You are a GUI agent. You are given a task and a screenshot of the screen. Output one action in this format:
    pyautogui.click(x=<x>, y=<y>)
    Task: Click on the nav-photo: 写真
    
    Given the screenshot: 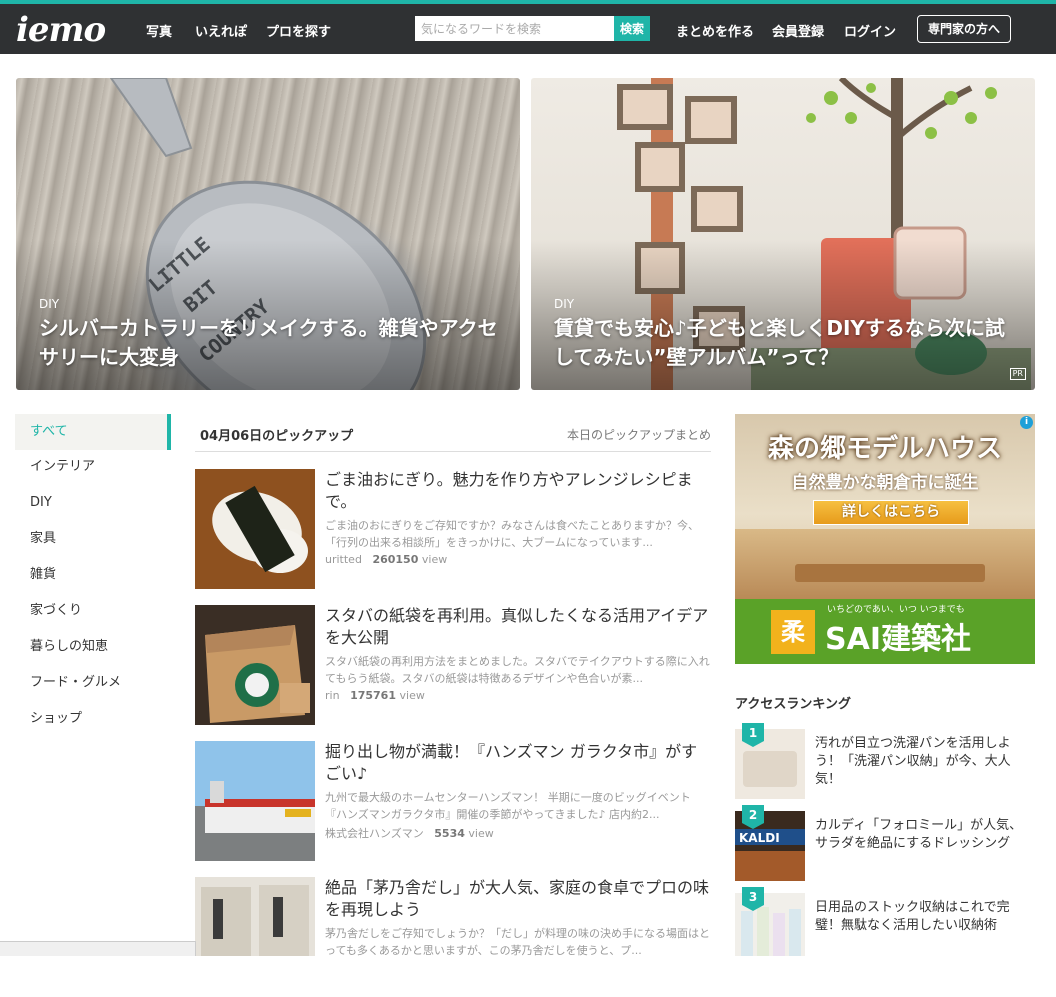 What is the action you would take?
    pyautogui.click(x=159, y=30)
    